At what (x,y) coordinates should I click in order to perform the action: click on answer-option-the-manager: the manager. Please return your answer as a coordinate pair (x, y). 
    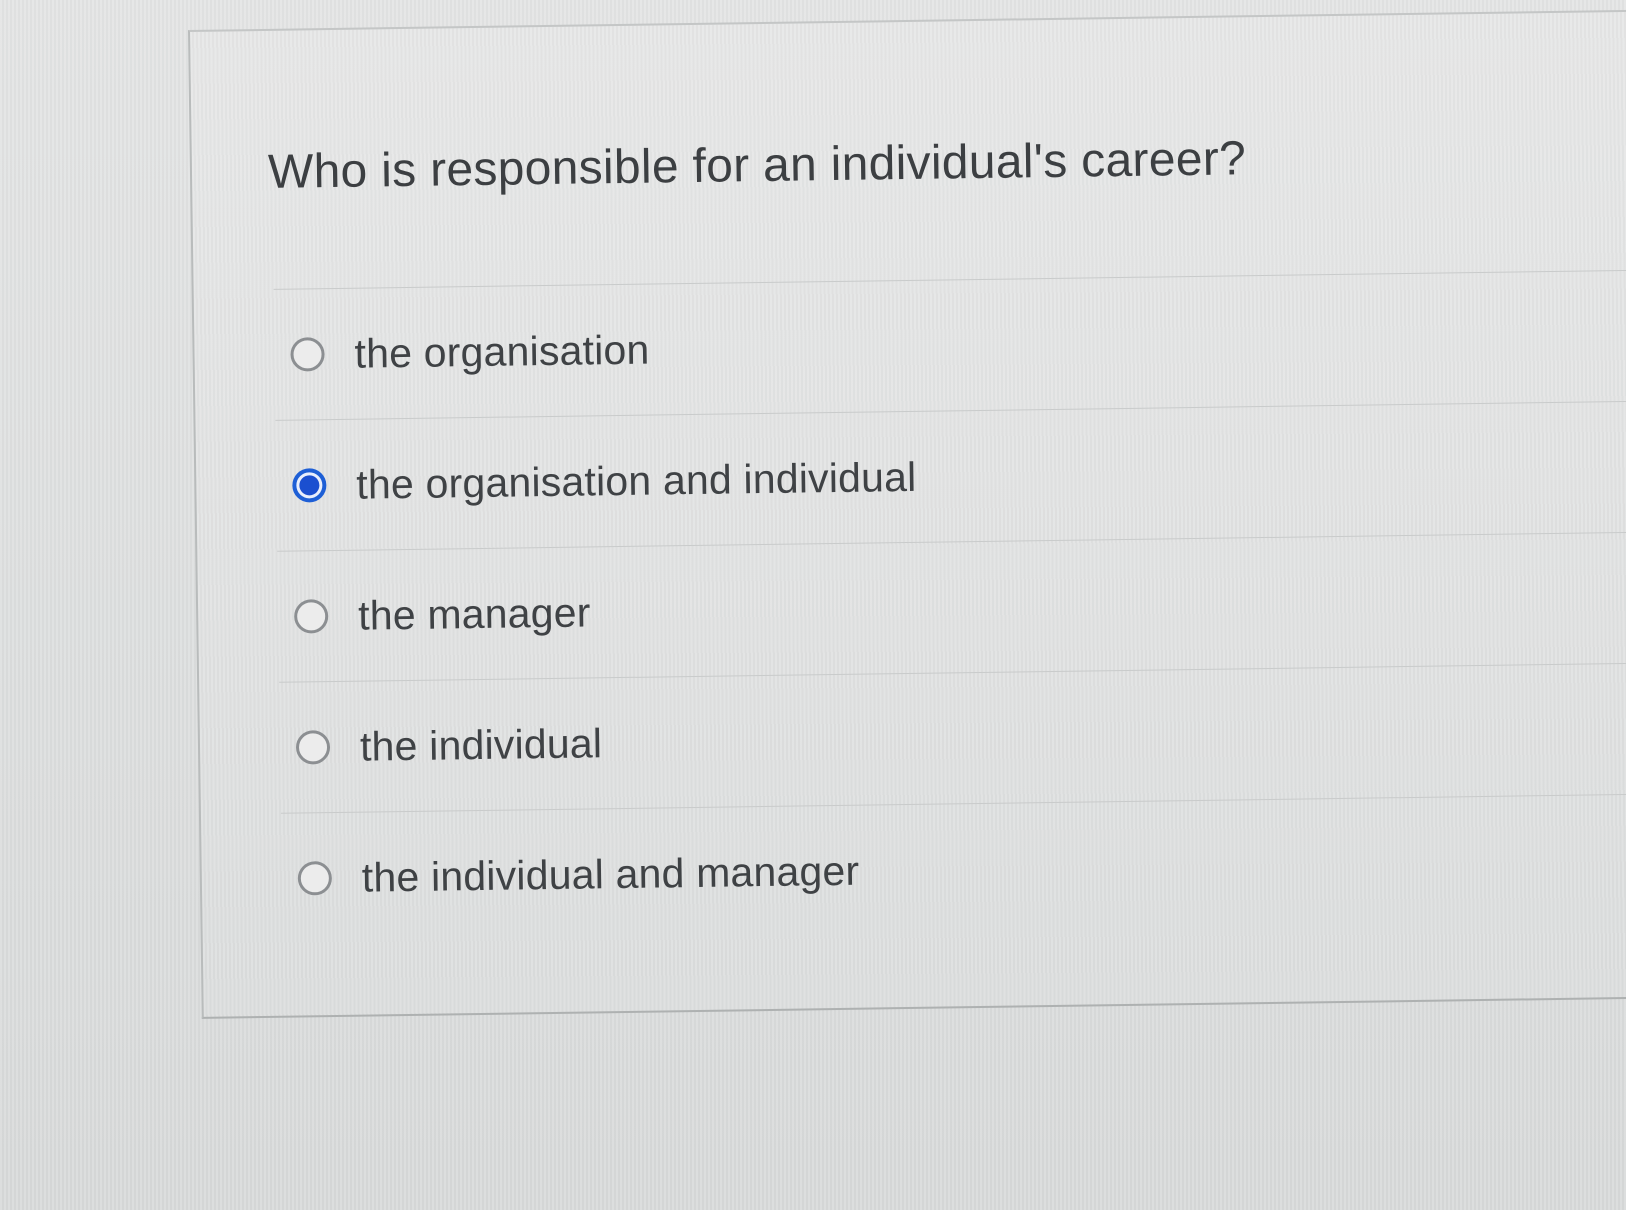
    Looking at the image, I should click on (951, 606).